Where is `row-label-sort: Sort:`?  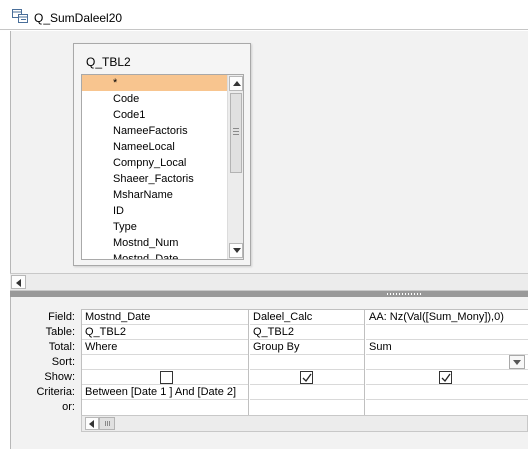 row-label-sort: Sort: is located at coordinates (63, 362).